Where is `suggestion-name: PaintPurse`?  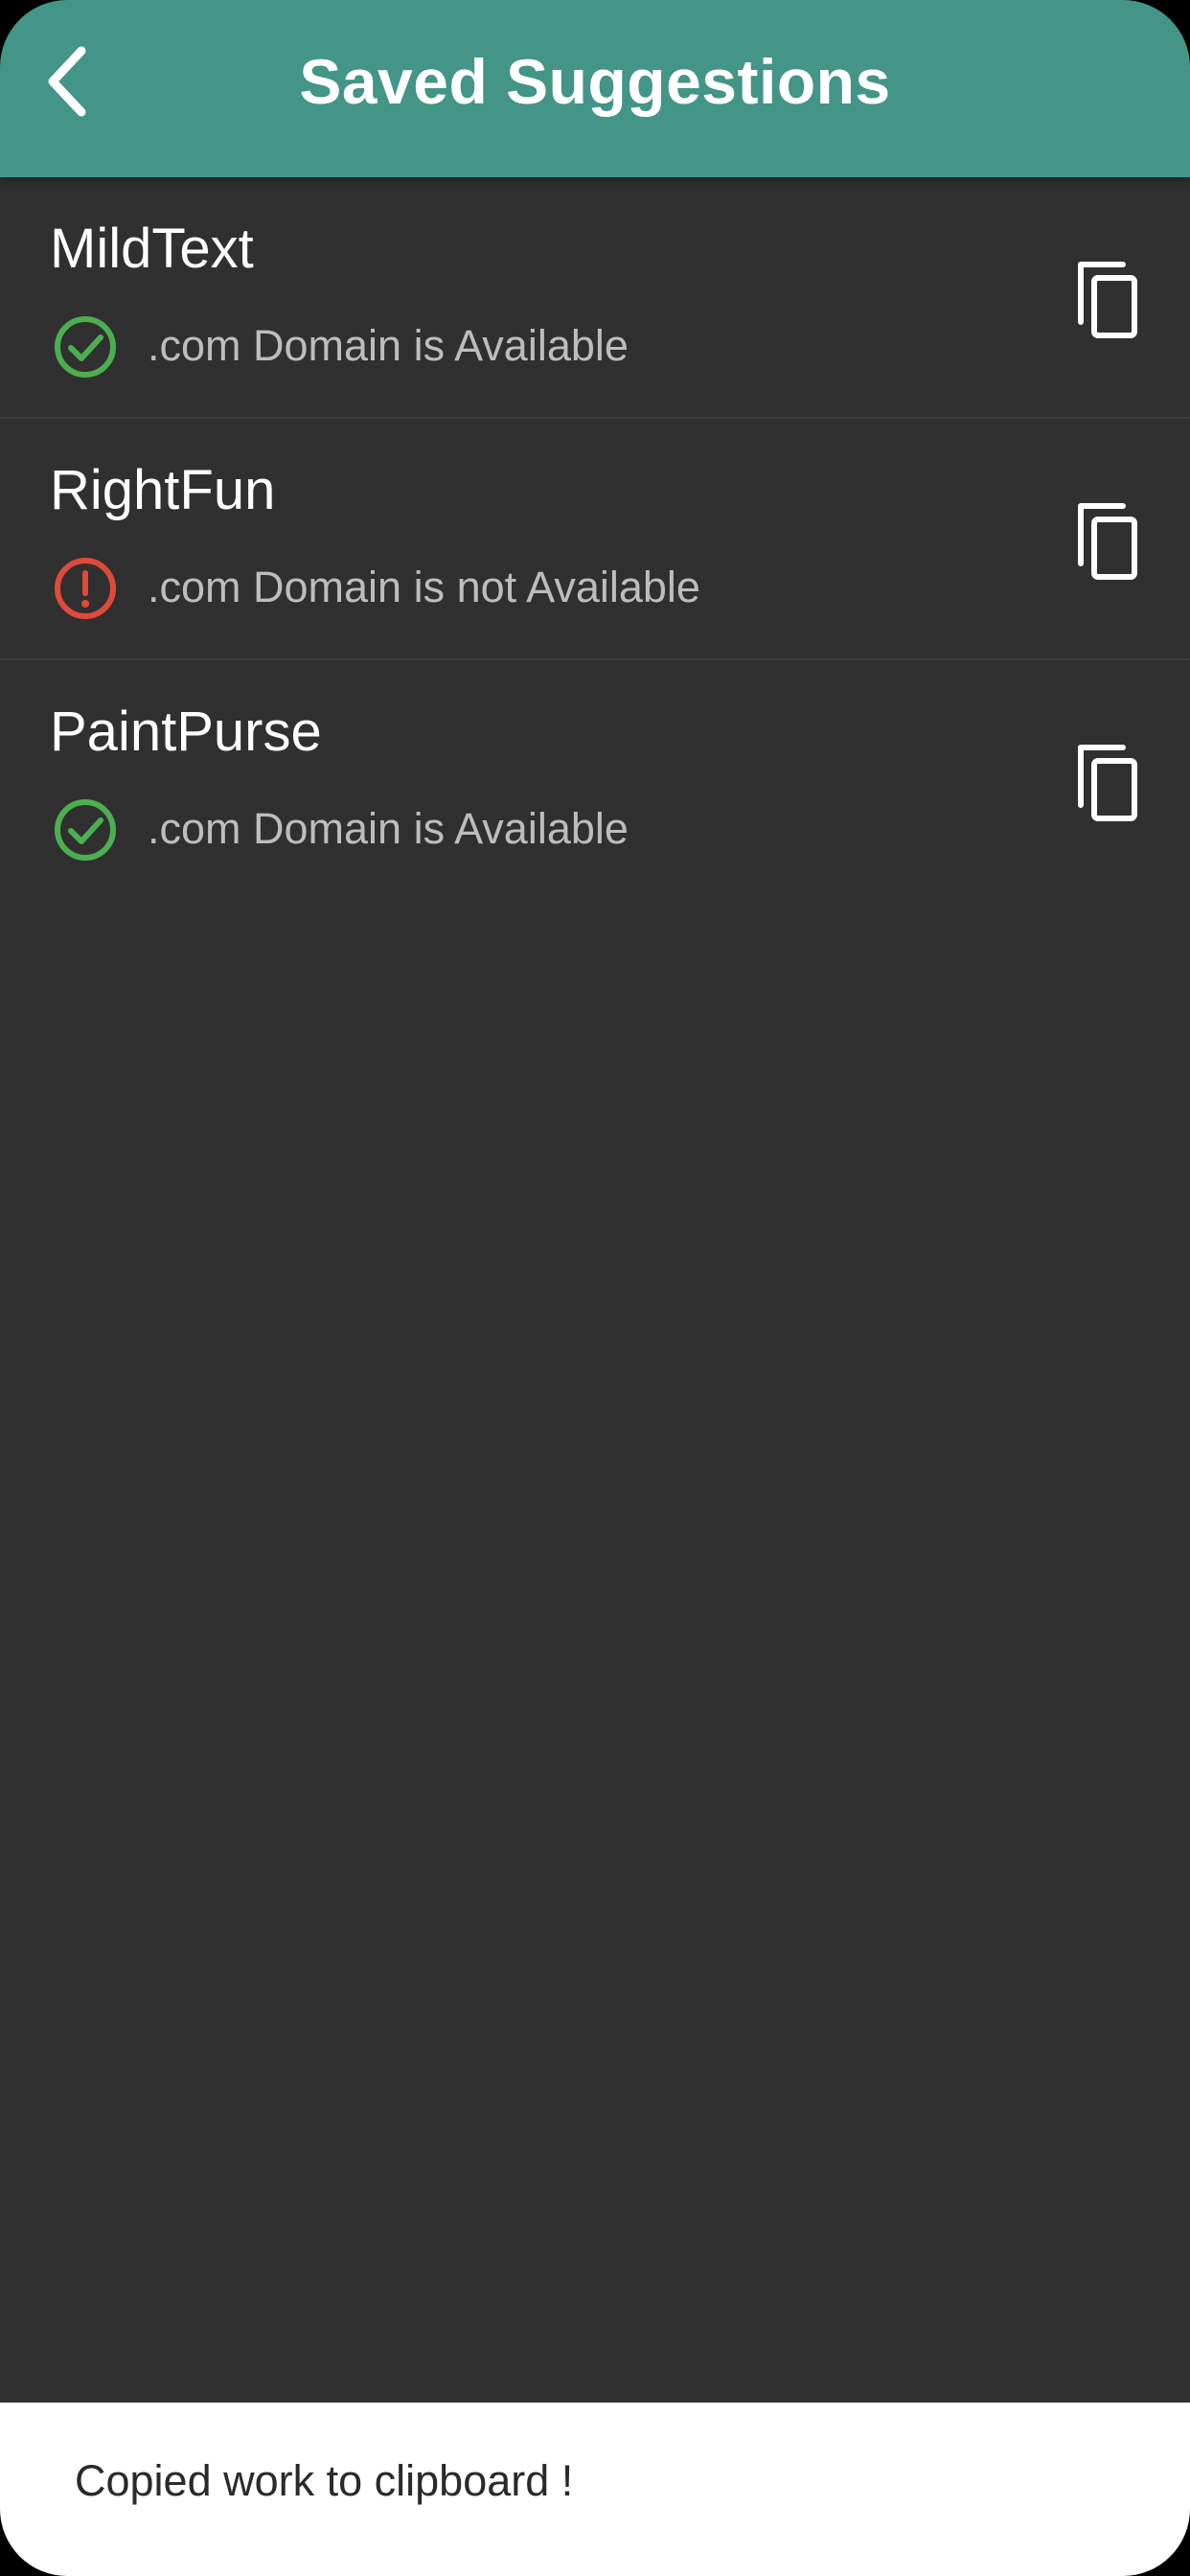 suggestion-name: PaintPurse is located at coordinates (186, 732).